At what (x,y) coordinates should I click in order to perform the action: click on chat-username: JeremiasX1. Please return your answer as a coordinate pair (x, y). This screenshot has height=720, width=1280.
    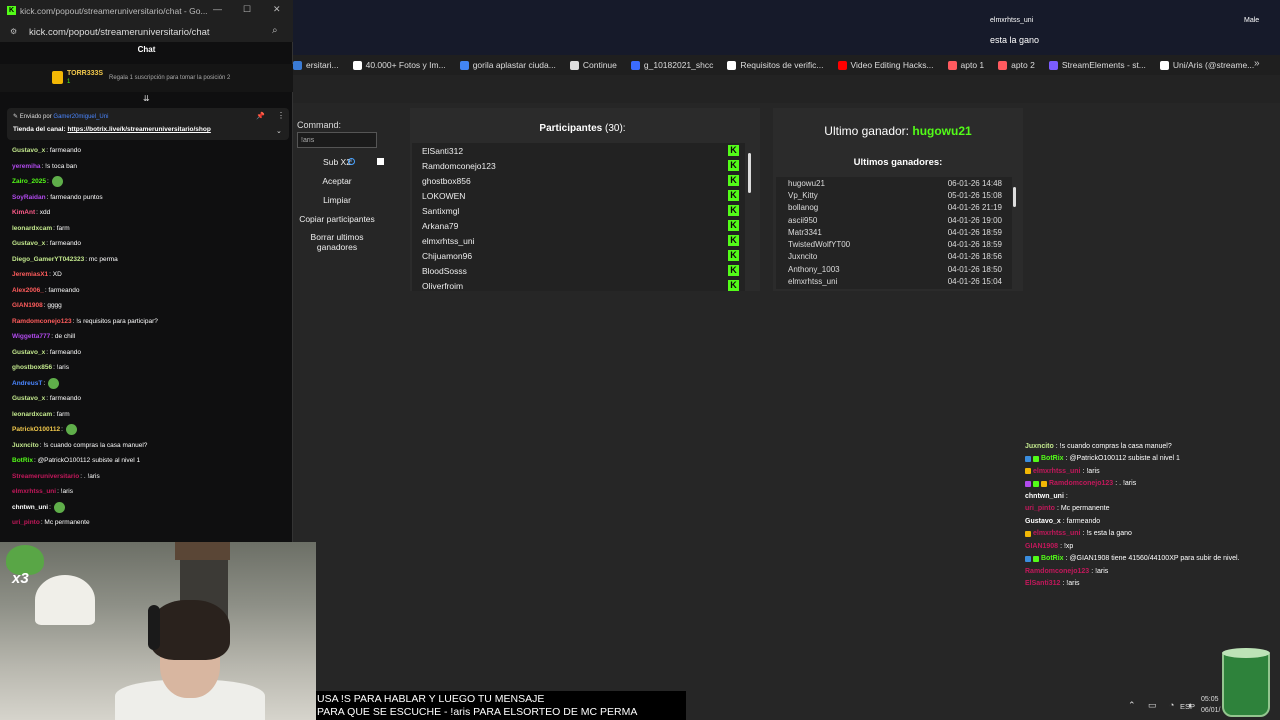
    Looking at the image, I should click on (30, 274).